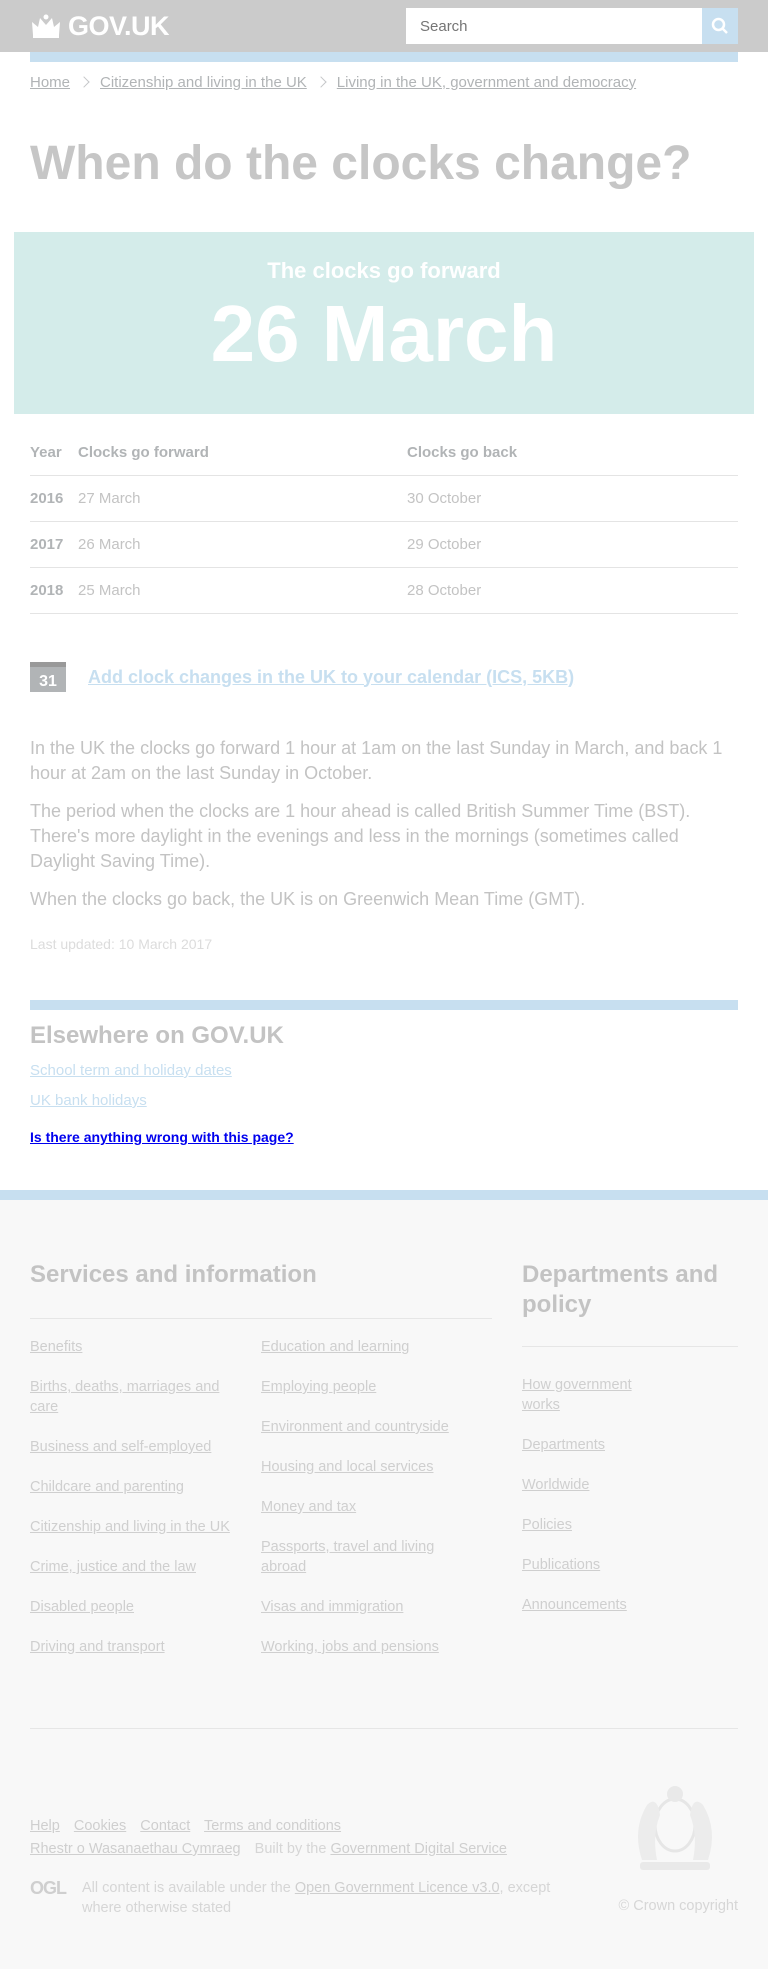 This screenshot has height=1969, width=768. Describe the element at coordinates (162, 1137) in the screenshot. I see `report-problem-link: Is there anything wrong with this page?` at that location.